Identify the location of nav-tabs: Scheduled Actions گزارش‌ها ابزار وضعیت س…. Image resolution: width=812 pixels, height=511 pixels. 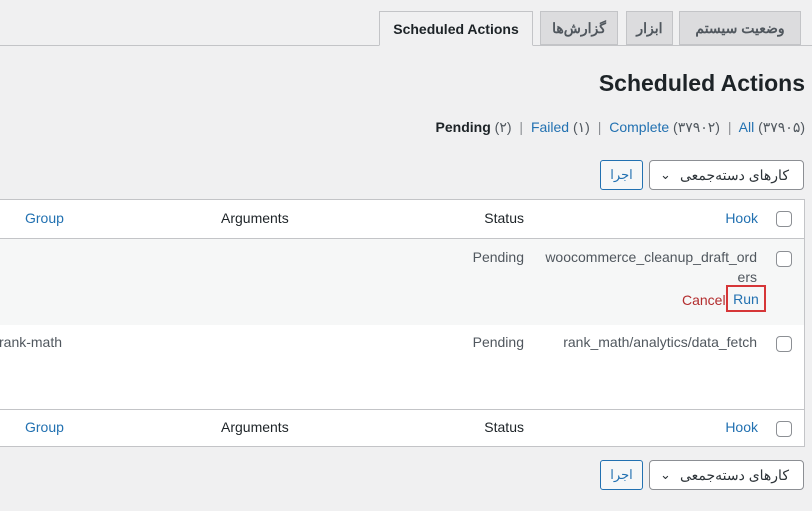
(406, 23).